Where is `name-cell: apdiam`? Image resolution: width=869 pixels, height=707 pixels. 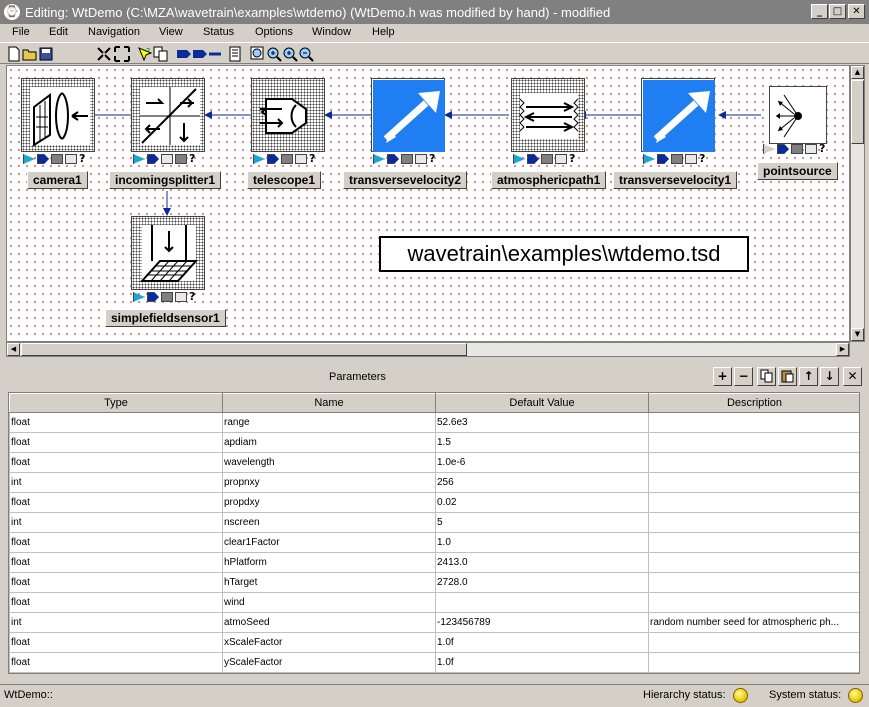 name-cell: apdiam is located at coordinates (329, 442).